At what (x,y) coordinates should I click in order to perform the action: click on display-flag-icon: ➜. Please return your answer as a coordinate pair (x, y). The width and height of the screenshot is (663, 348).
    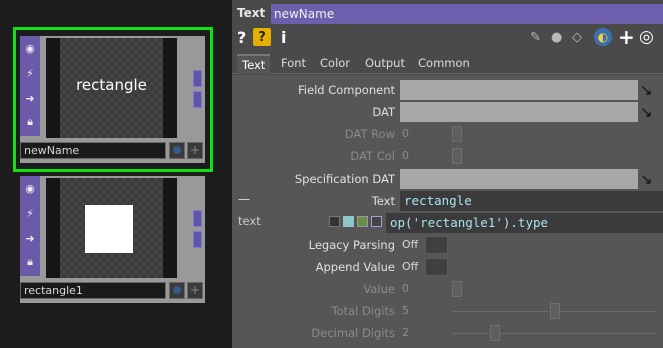
    Looking at the image, I should click on (30, 238).